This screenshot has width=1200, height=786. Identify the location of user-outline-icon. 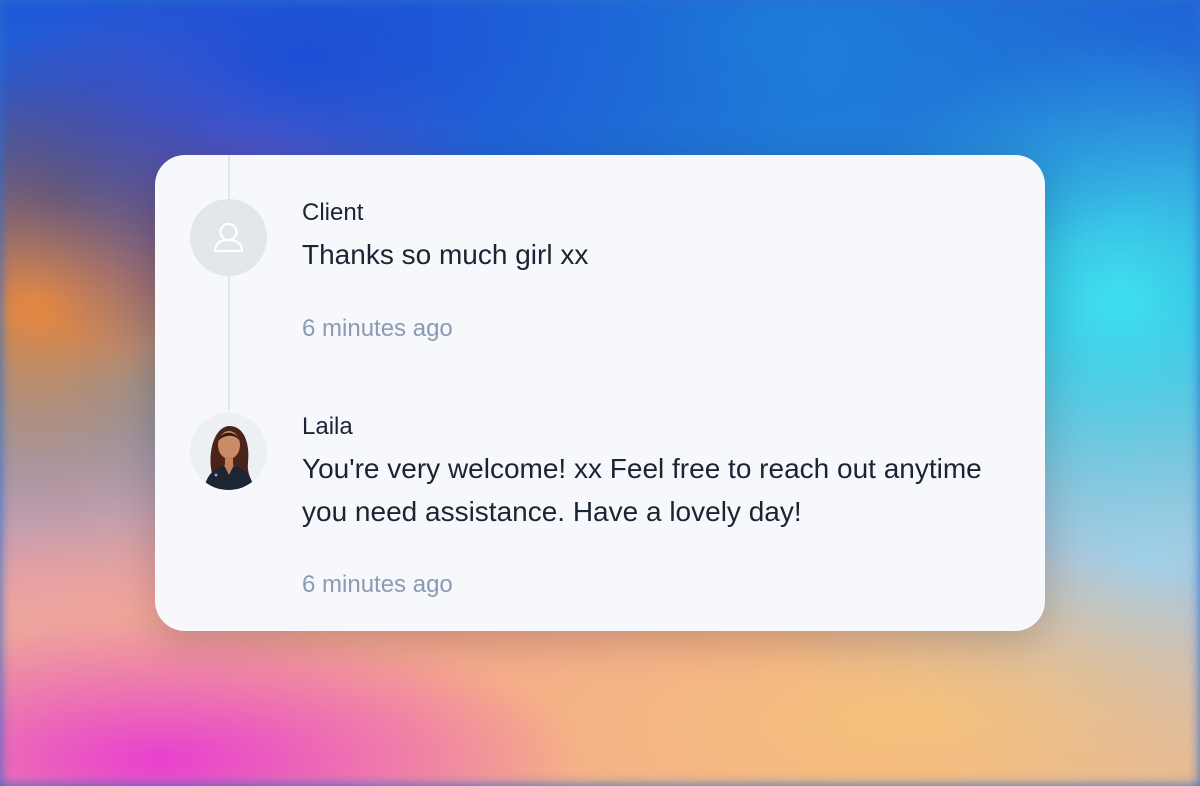
(228, 237).